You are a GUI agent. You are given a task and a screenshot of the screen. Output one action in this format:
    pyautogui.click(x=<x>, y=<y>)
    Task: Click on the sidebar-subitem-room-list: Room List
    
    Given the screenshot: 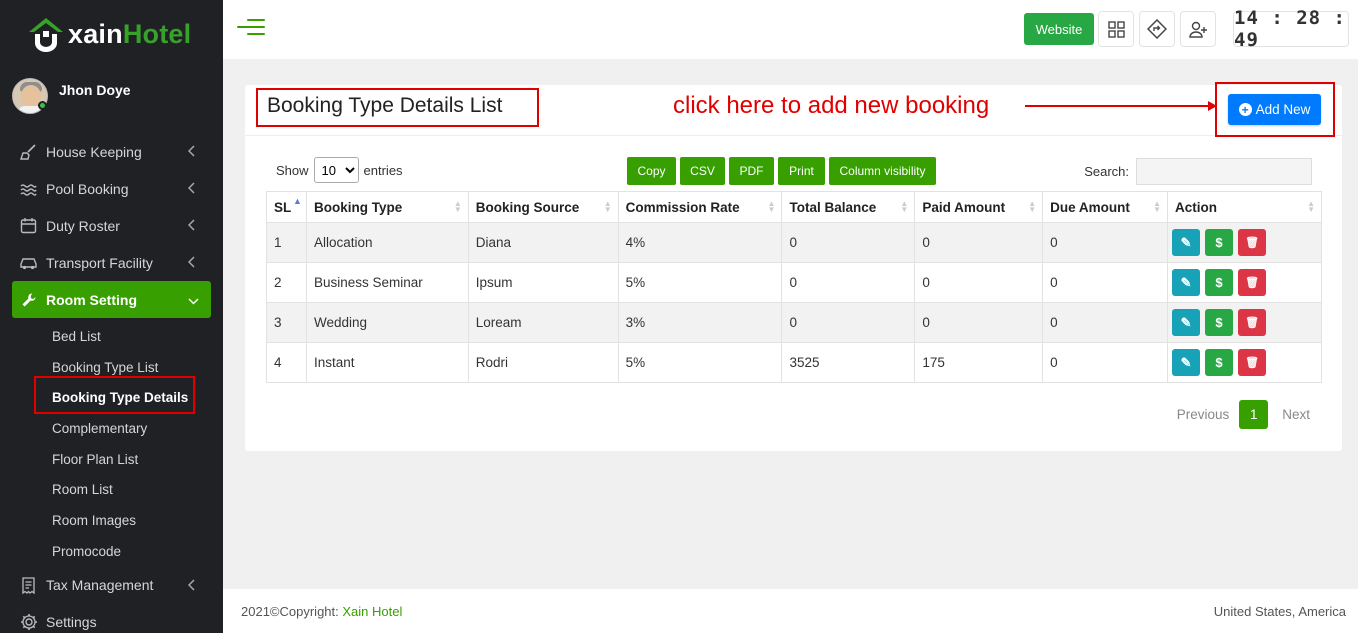 What is the action you would take?
    pyautogui.click(x=111, y=489)
    